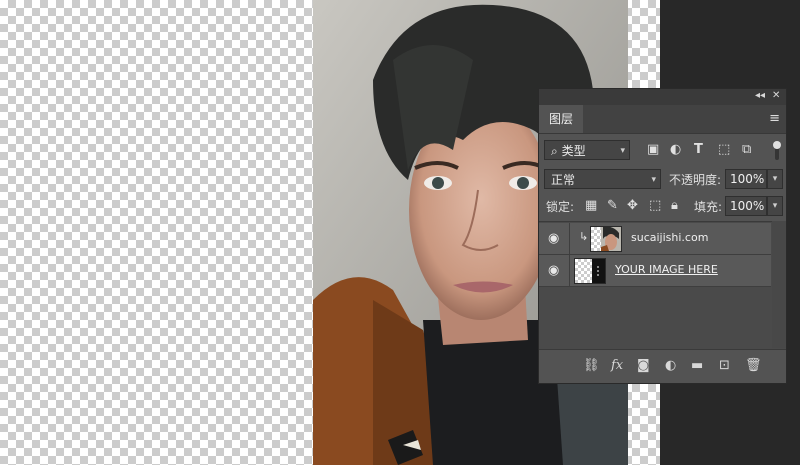 Image resolution: width=800 pixels, height=465 pixels. What do you see at coordinates (753, 365) in the screenshot?
I see `trash-icon: 🗑︎` at bounding box center [753, 365].